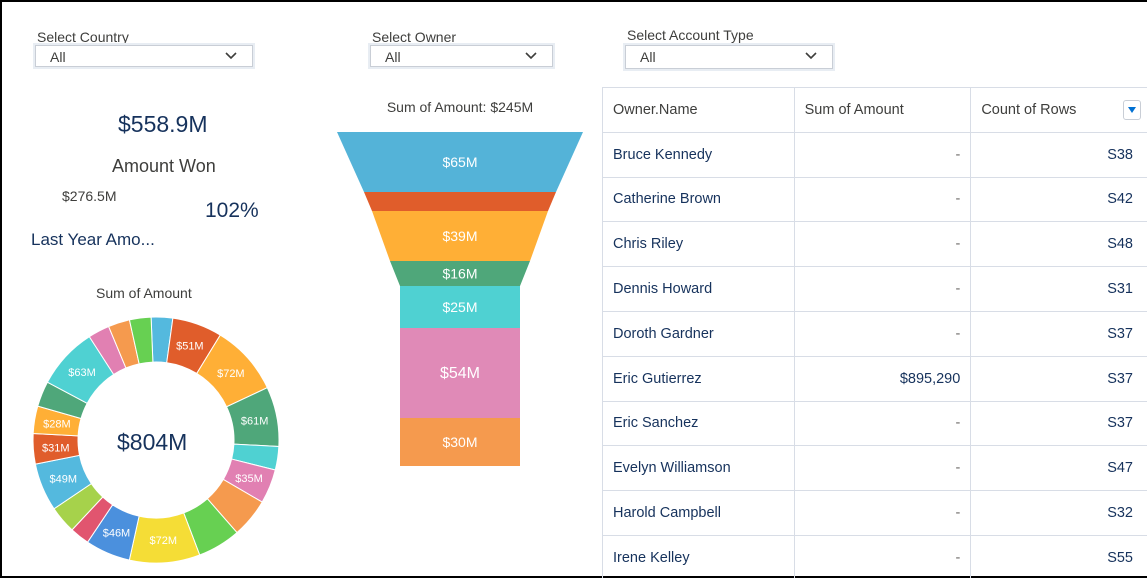 The image size is (1147, 578). I want to click on funnel-title: Sum of Amount: $245M, so click(460, 107).